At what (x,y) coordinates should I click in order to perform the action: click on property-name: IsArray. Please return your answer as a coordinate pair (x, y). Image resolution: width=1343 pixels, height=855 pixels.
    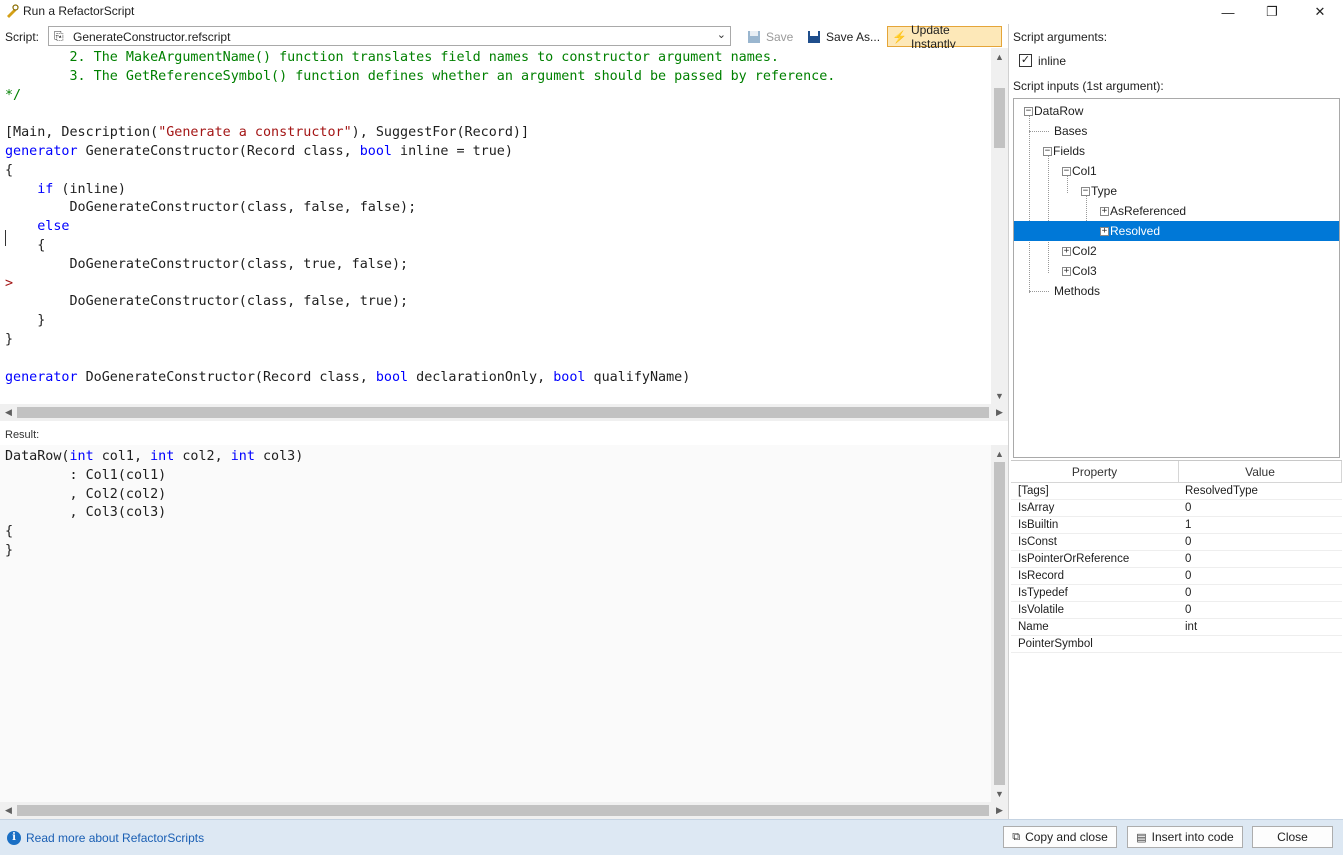
    Looking at the image, I should click on (1036, 508).